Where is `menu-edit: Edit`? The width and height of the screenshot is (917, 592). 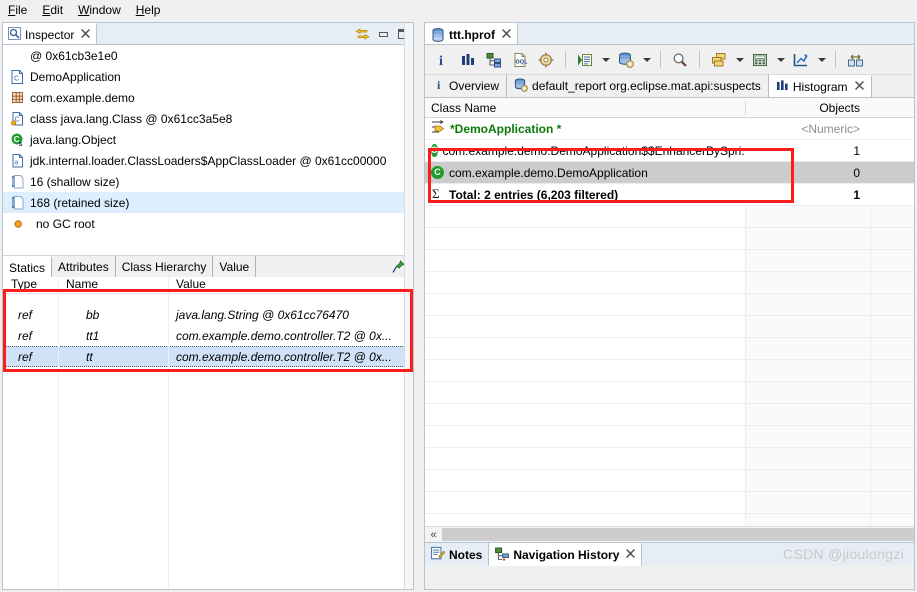 menu-edit: Edit is located at coordinates (57, 10).